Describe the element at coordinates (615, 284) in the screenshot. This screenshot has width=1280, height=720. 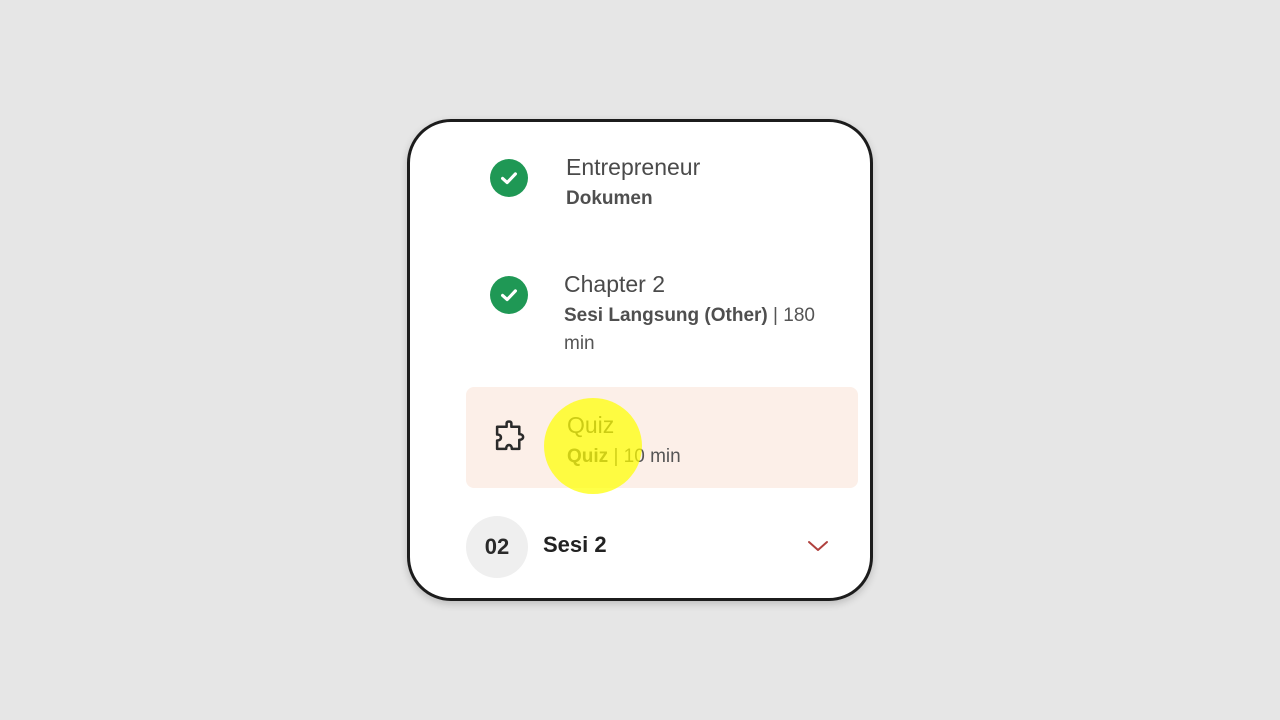
I see `lesson-title: Chapter 2` at that location.